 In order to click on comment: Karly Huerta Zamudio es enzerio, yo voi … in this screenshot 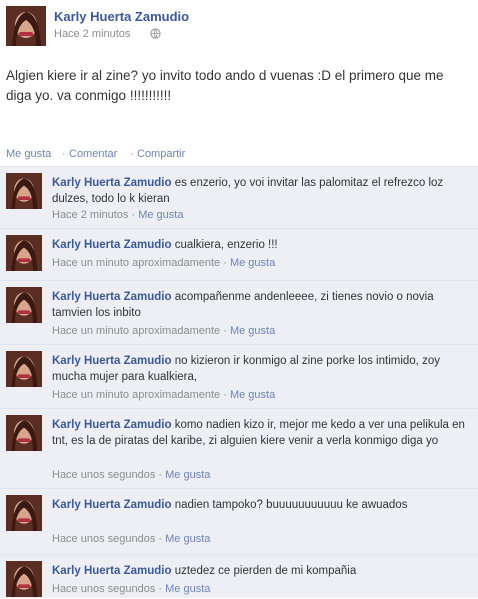, I will do `click(239, 196)`.